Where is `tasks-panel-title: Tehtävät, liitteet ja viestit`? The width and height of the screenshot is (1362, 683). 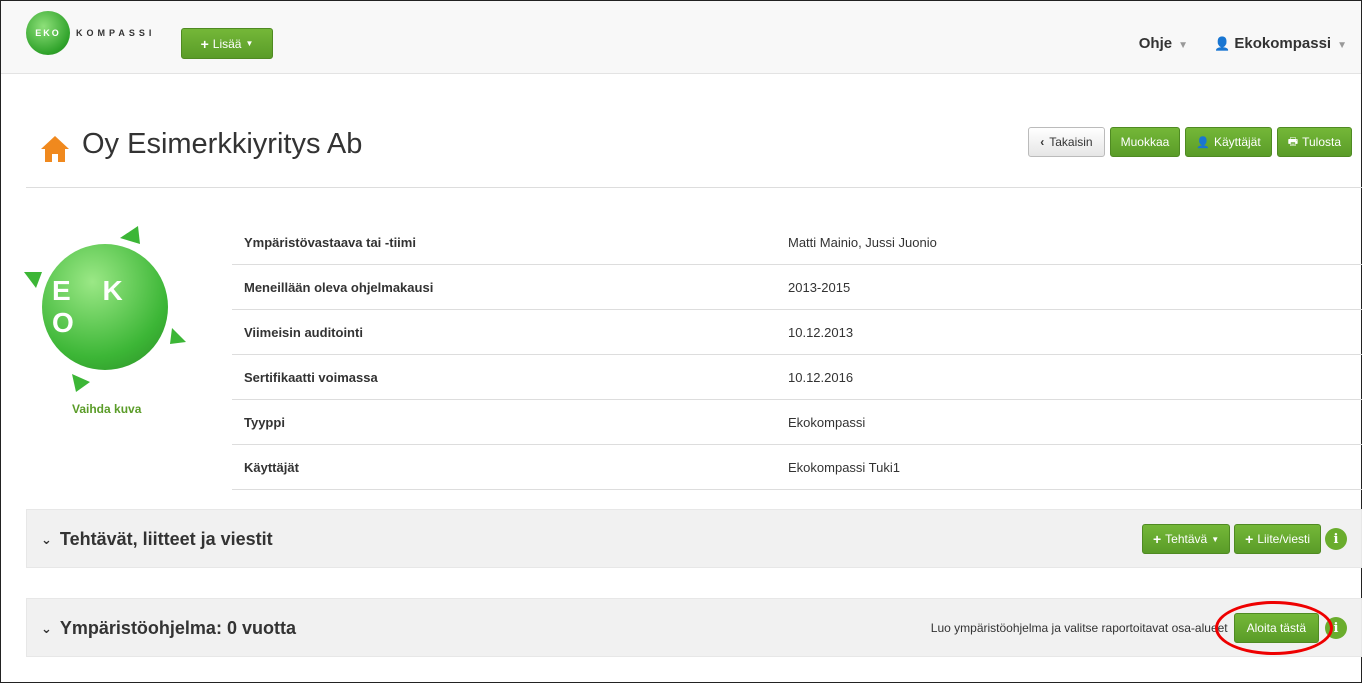
tasks-panel-title: Tehtävät, liitteet ja viestit is located at coordinates (166, 539).